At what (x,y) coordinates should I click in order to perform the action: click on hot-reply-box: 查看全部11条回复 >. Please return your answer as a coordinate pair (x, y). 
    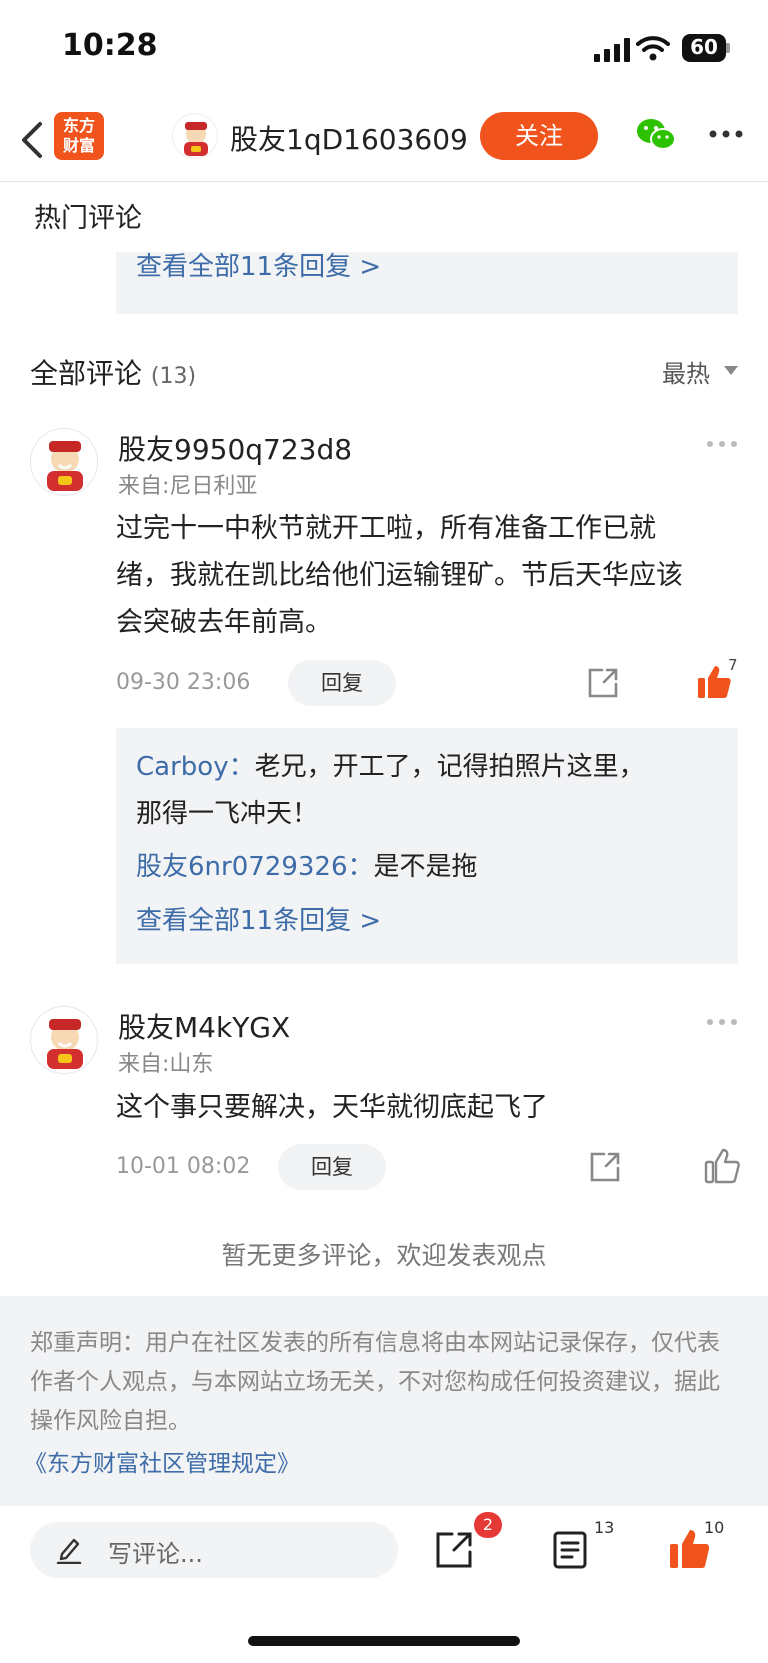
    Looking at the image, I should click on (427, 283).